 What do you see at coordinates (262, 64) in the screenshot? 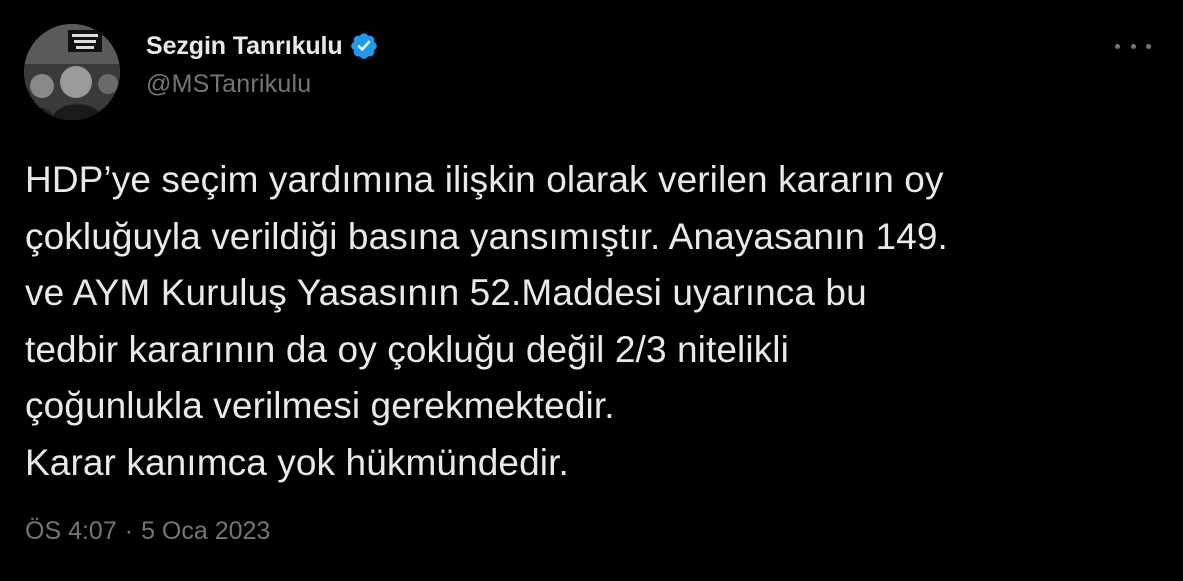
I see `author-block: Sezgin Tanrıkulu @MSTanrikulu` at bounding box center [262, 64].